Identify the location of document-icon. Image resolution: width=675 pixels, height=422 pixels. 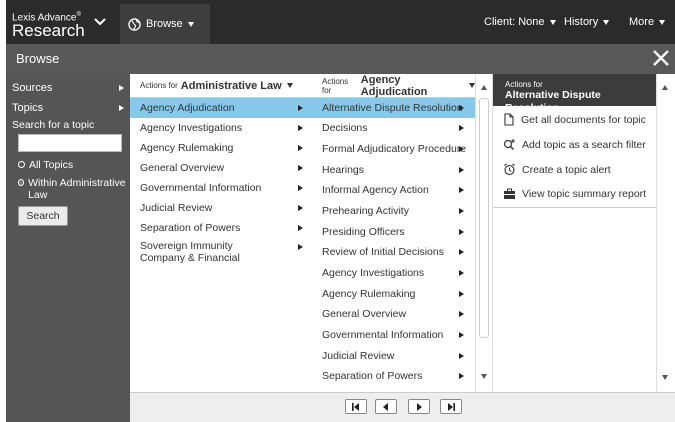
(509, 119).